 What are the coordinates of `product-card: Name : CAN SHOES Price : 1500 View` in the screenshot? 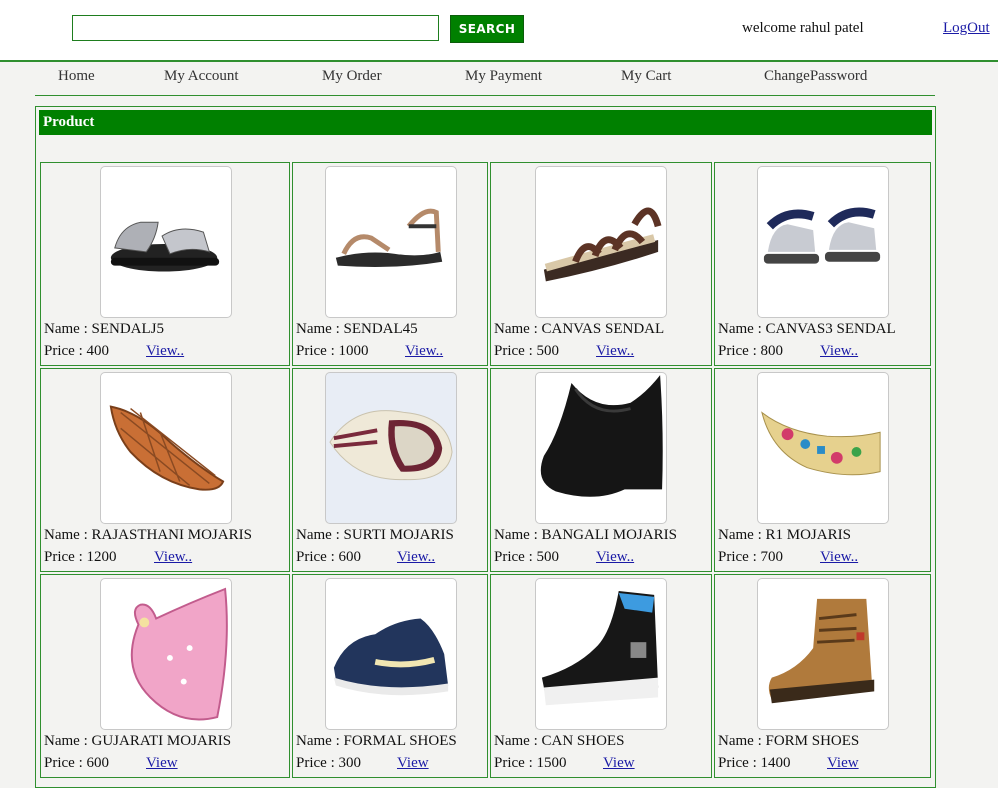 It's located at (601, 676).